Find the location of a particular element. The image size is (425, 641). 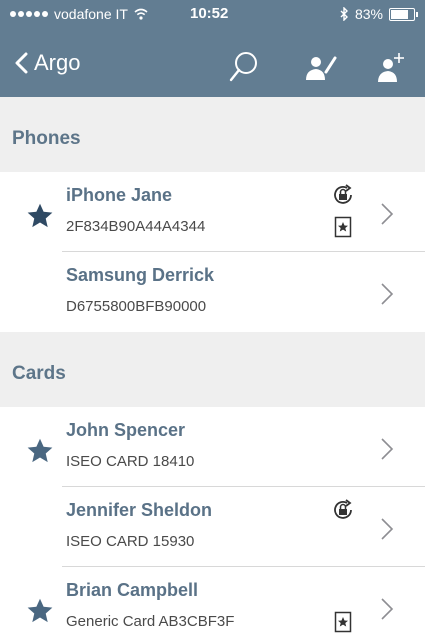

section-header-phones: Phones is located at coordinates (212, 134).